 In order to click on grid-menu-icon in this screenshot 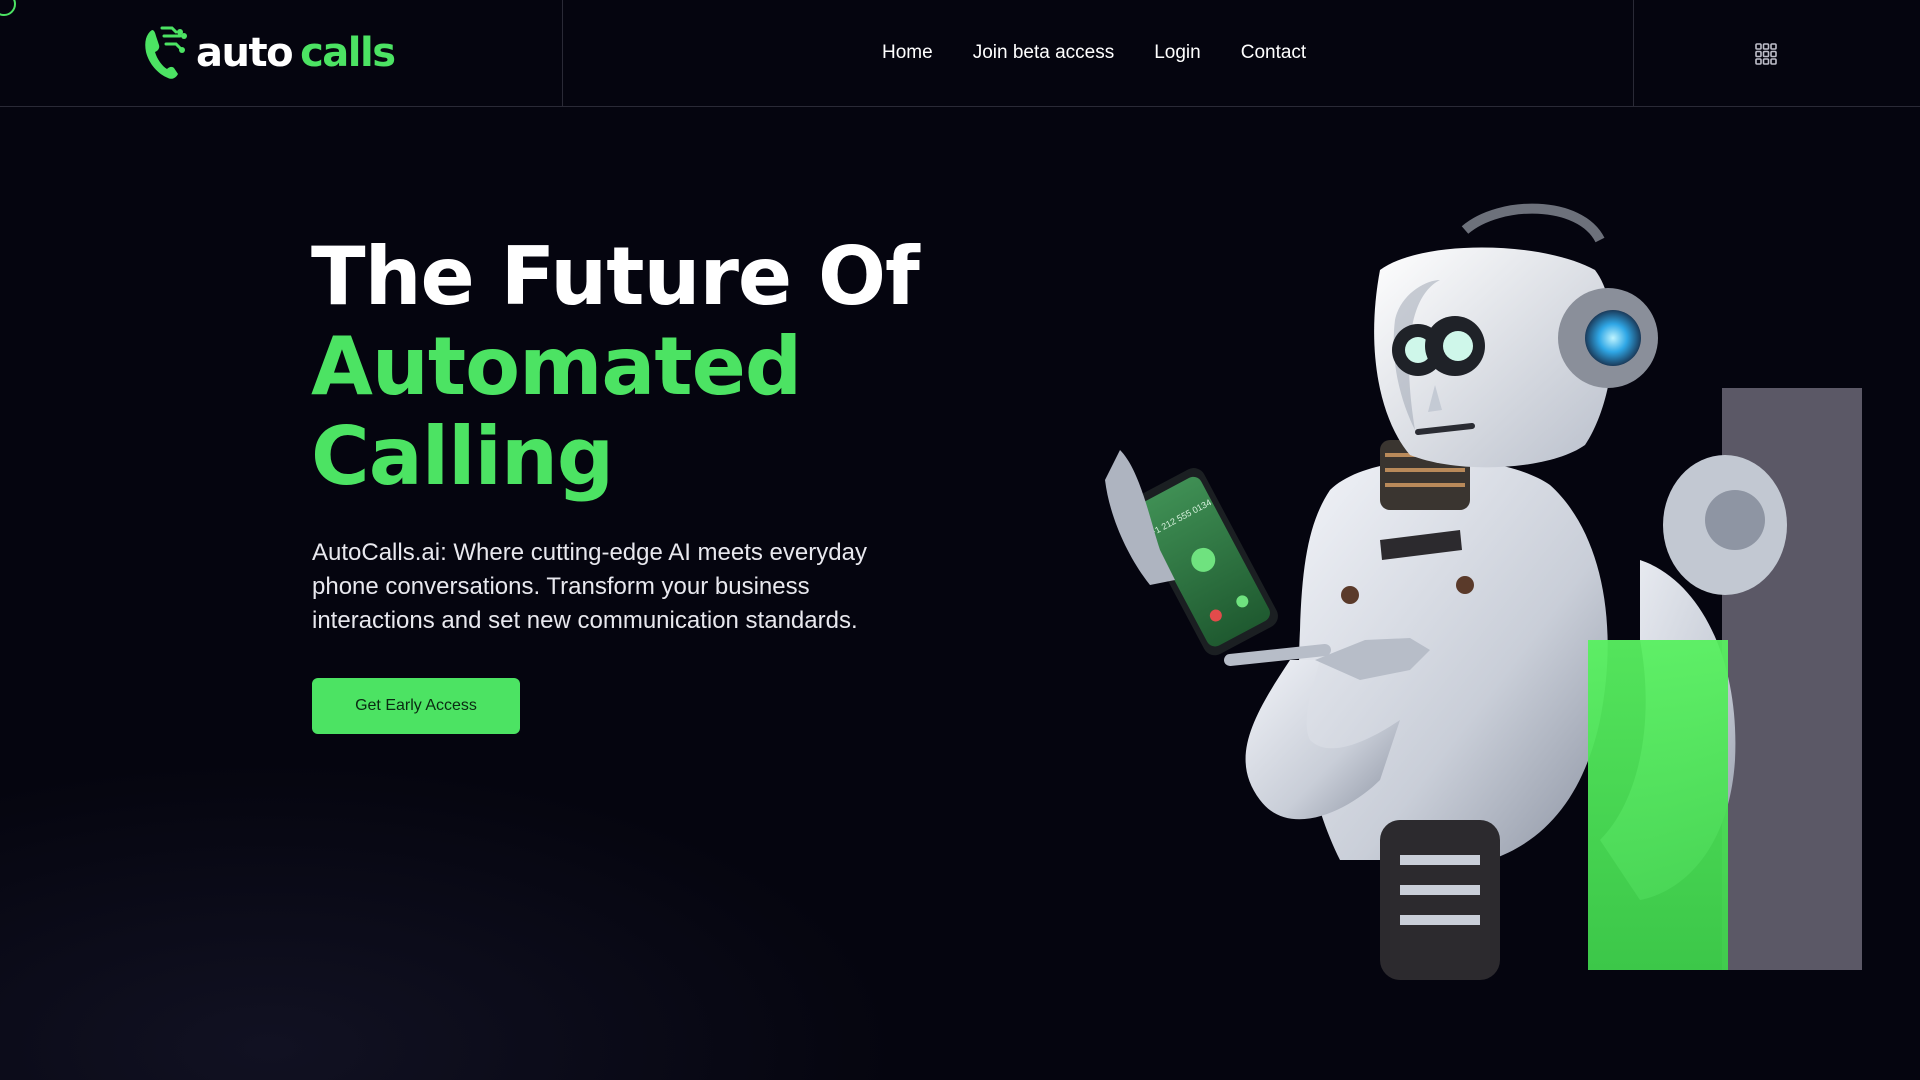, I will do `click(1766, 54)`.